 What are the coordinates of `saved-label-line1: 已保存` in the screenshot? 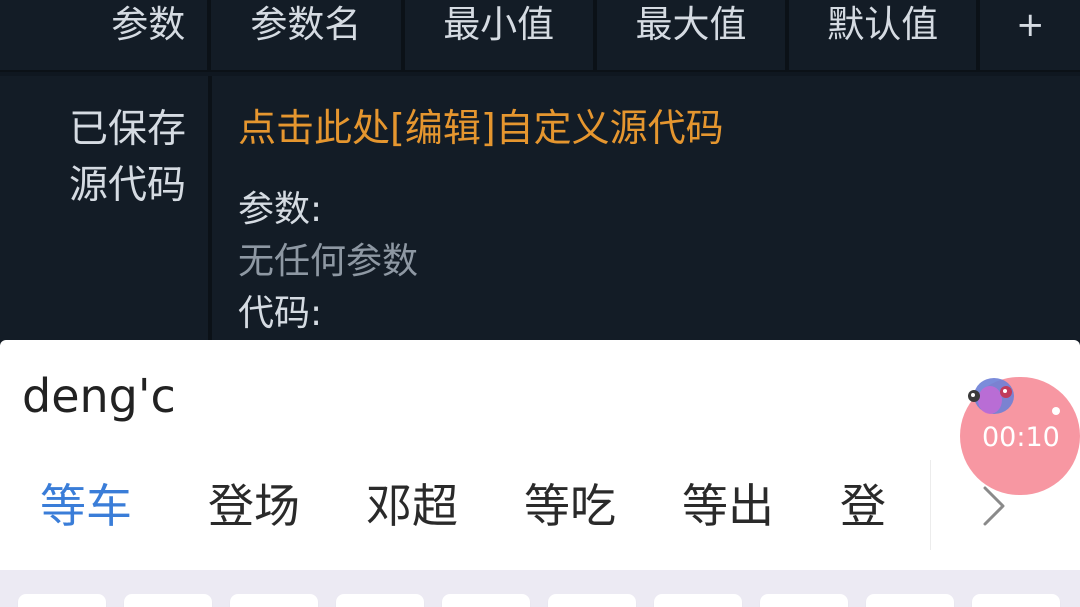 It's located at (127, 129).